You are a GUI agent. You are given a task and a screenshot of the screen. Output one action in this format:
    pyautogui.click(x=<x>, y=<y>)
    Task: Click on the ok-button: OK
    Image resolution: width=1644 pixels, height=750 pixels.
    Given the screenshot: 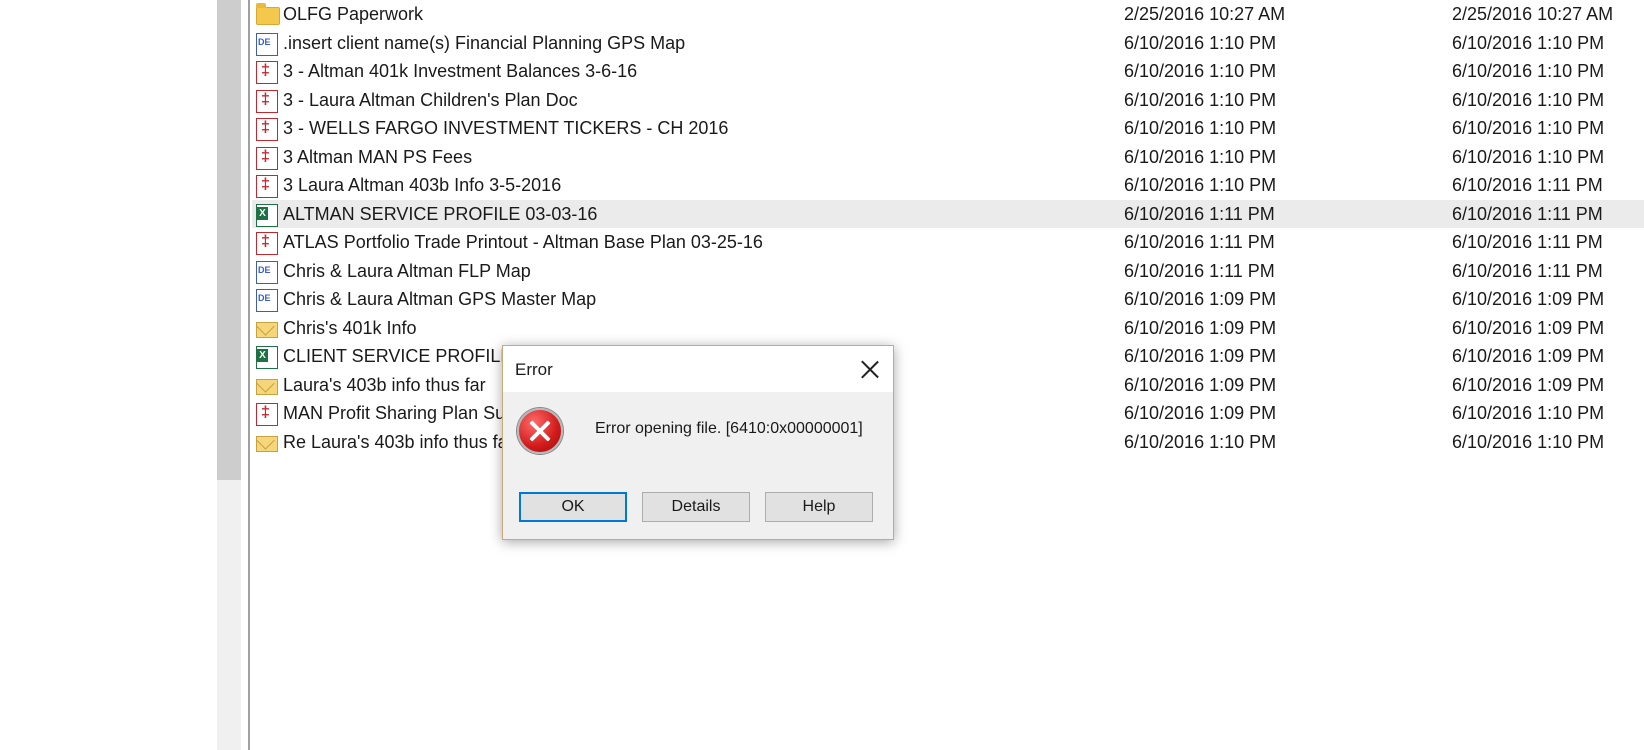 What is the action you would take?
    pyautogui.click(x=573, y=507)
    